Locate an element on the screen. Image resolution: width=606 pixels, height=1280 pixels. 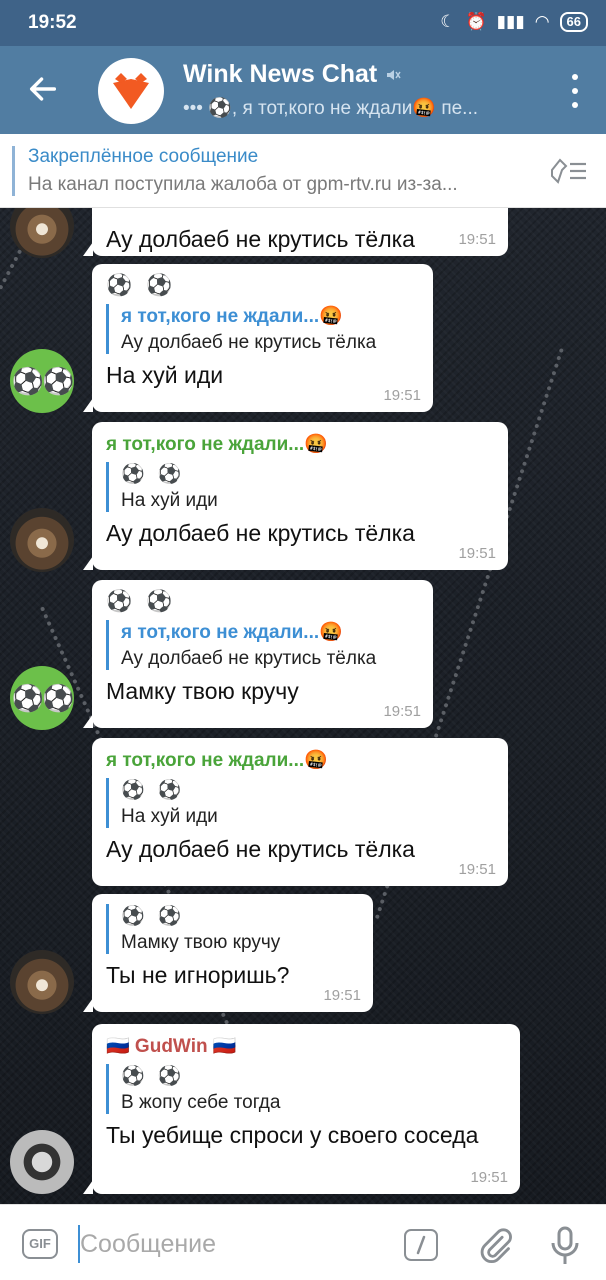
chat-title-text: Wink News Chat is located at coordinates (280, 74).